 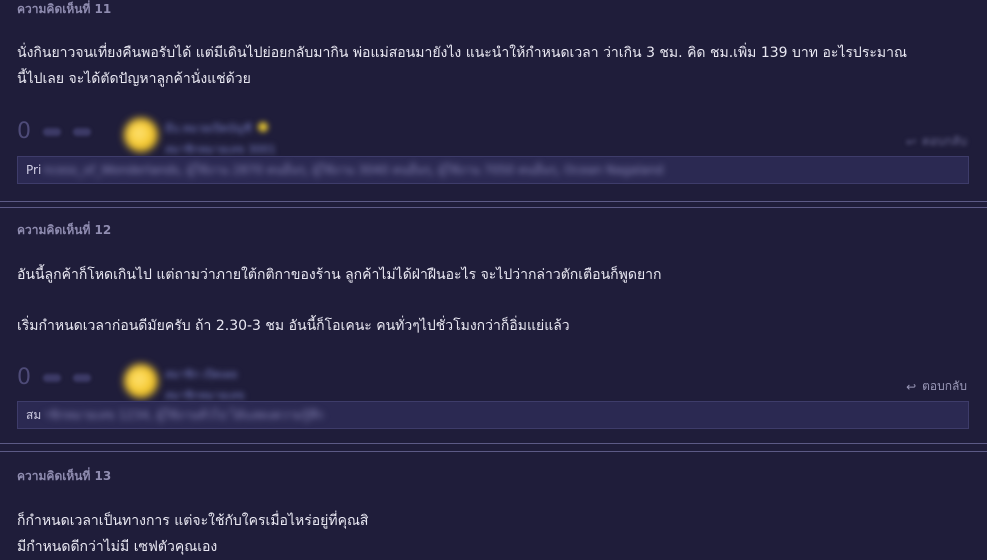 What do you see at coordinates (220, 138) in the screenshot?
I see `author-info: มีบ.หมวยเปิดบัญชี สมาชิกหมายเลข 3001` at bounding box center [220, 138].